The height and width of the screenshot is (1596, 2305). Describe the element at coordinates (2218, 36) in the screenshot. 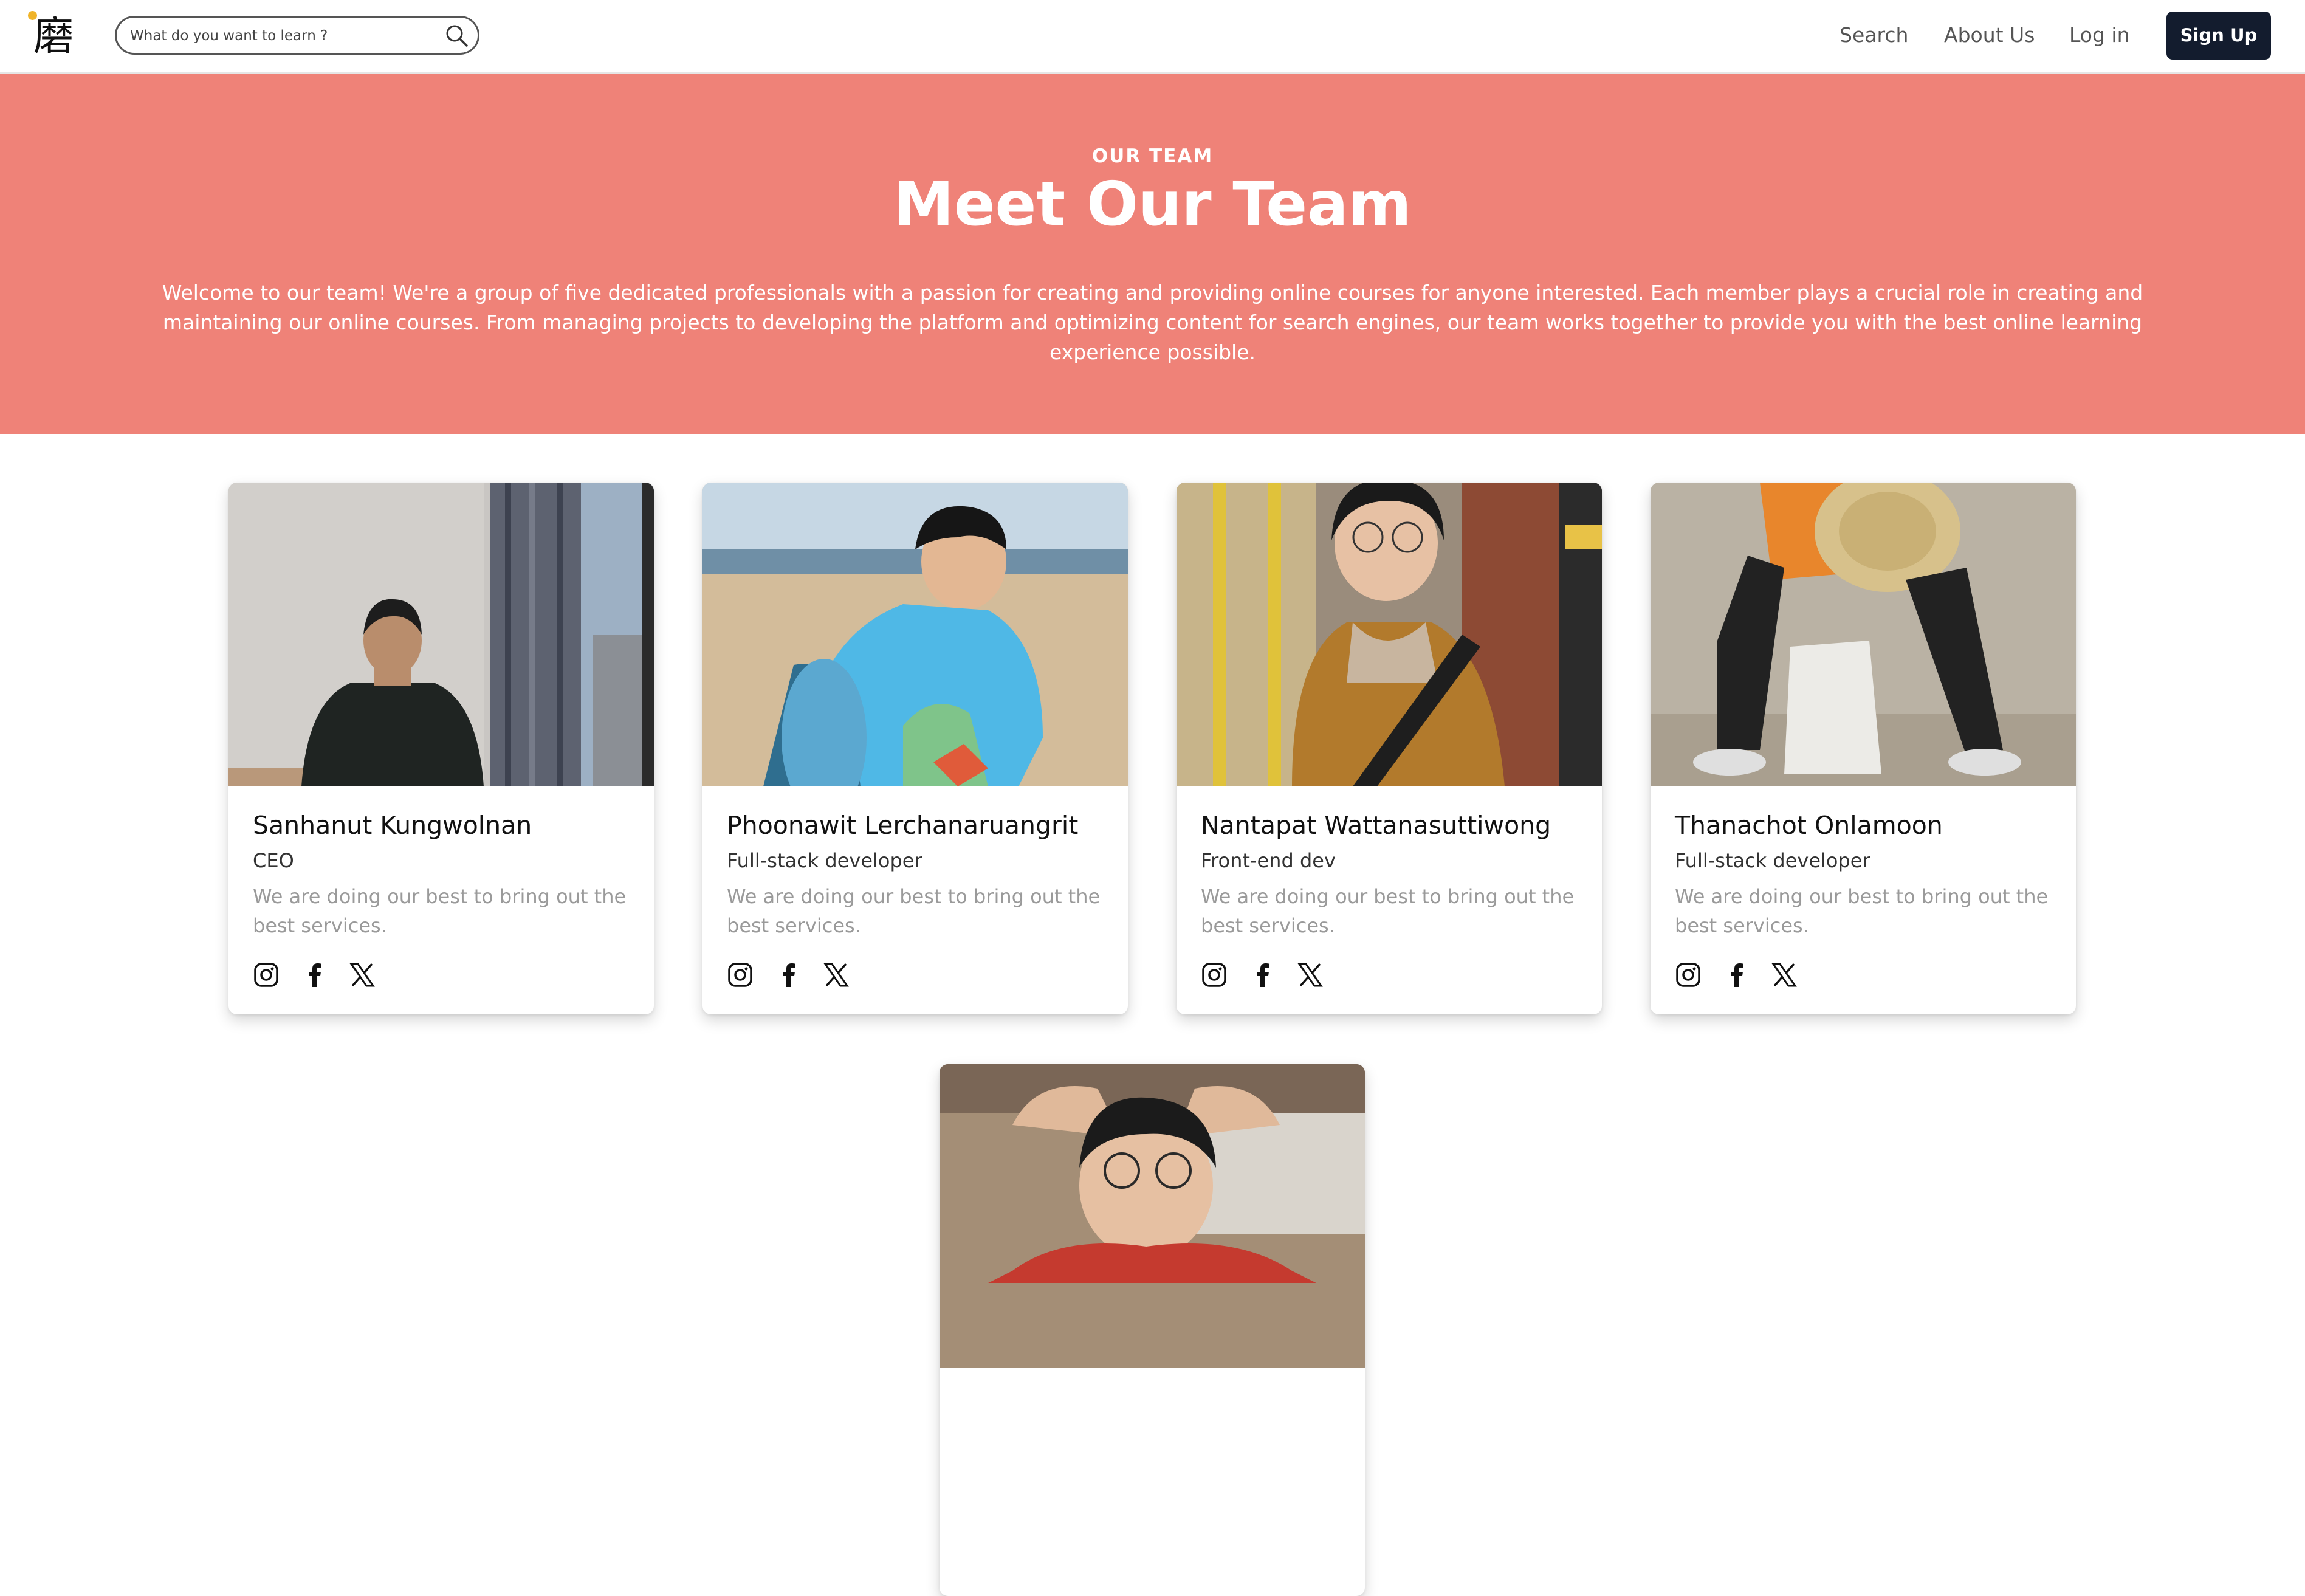

I see `sign-up-button: Sign Up` at that location.